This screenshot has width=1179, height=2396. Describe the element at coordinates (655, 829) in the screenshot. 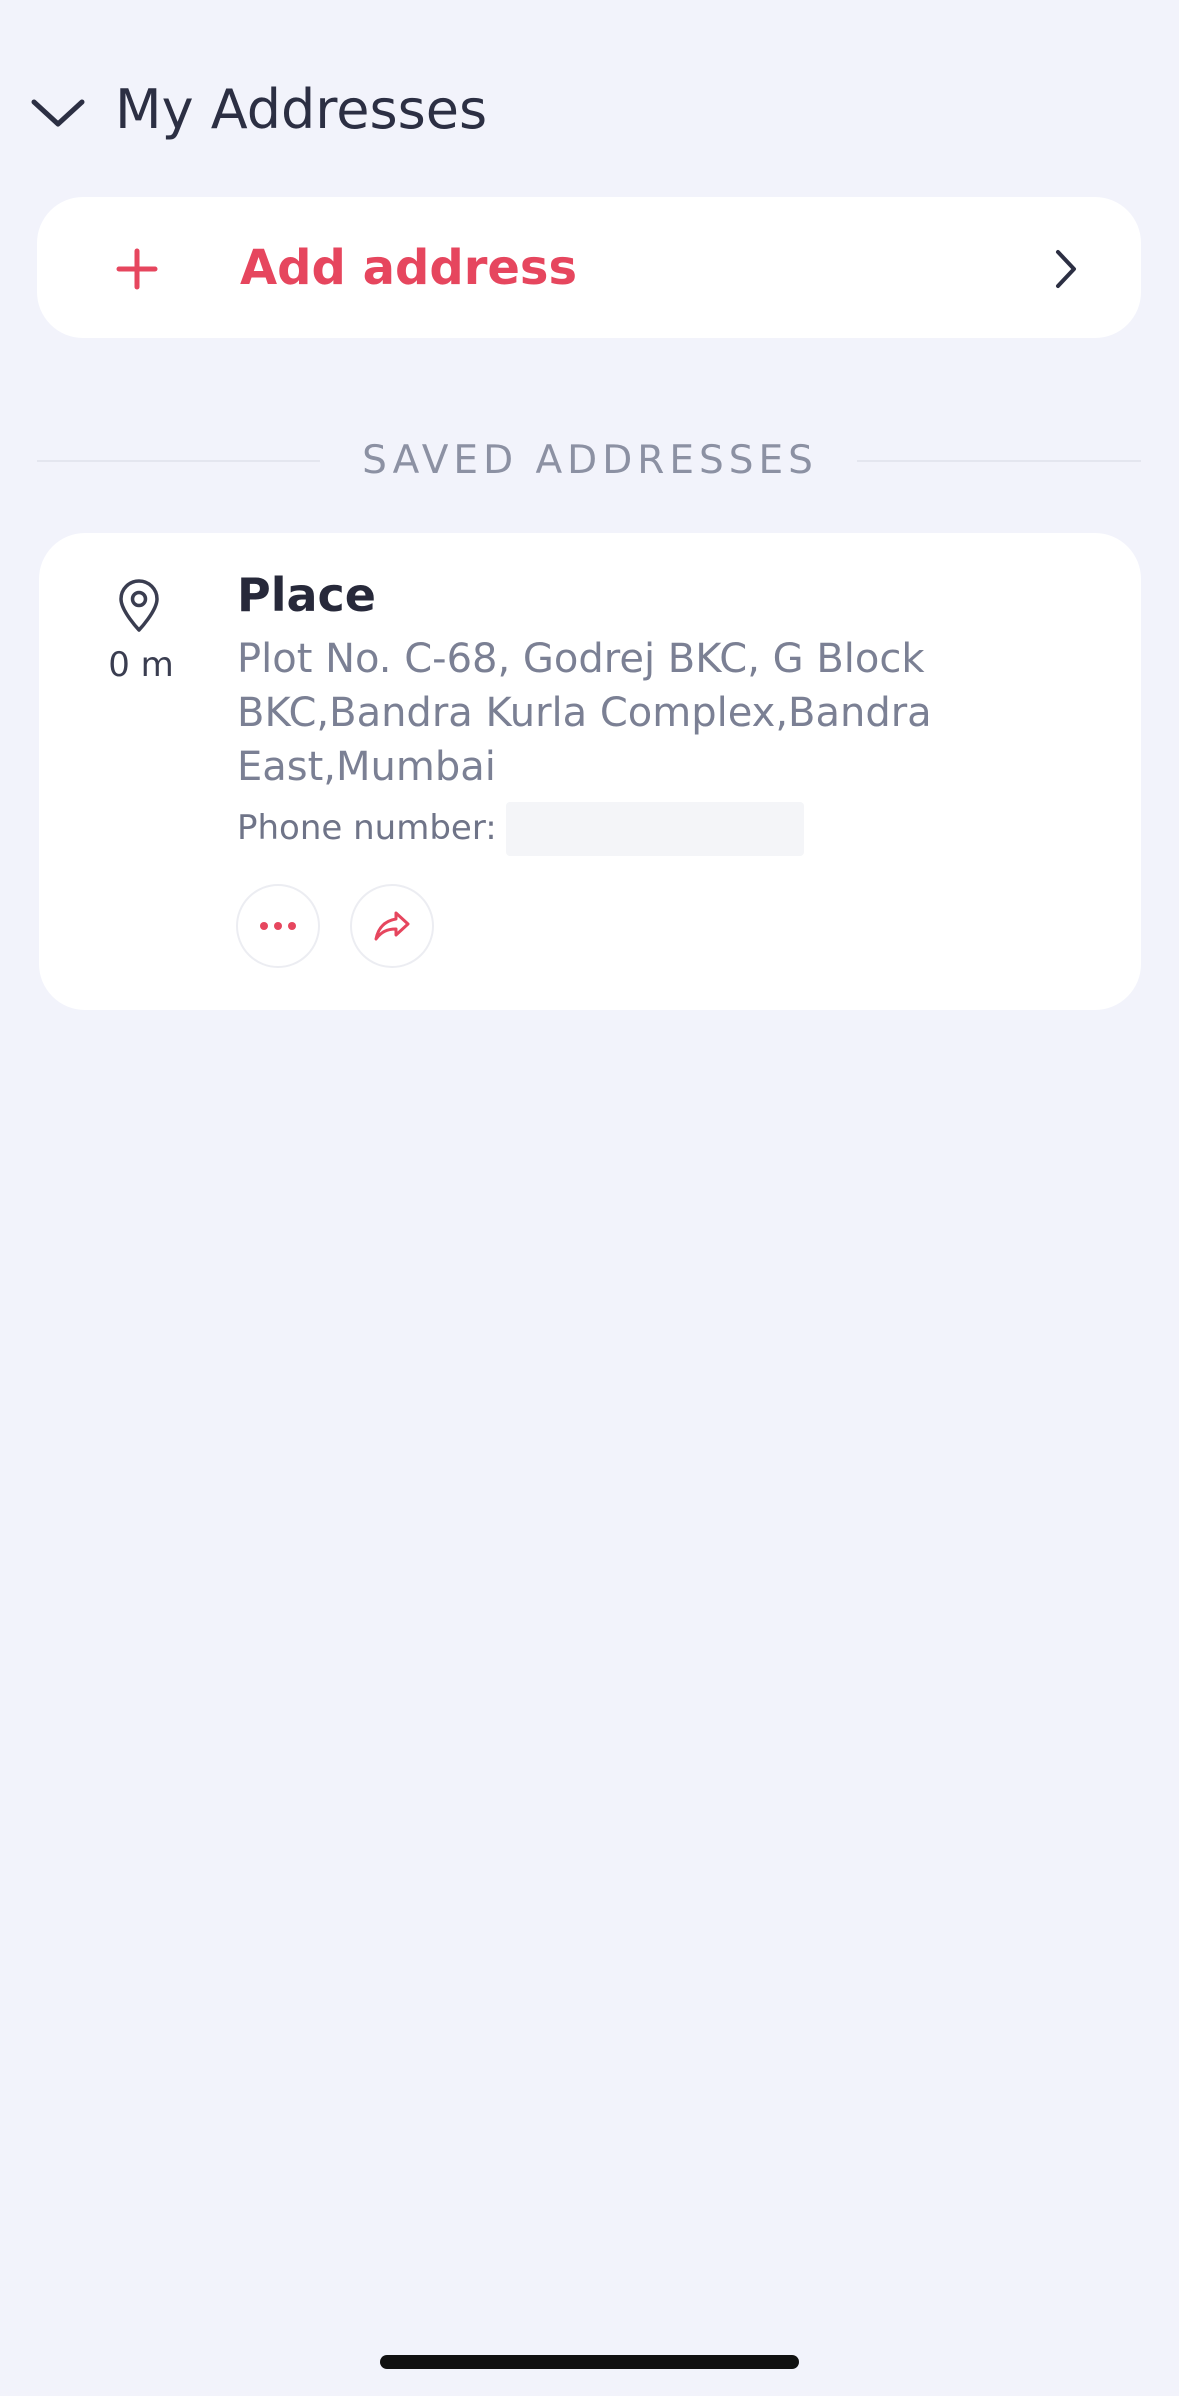

I see `phone-value` at that location.